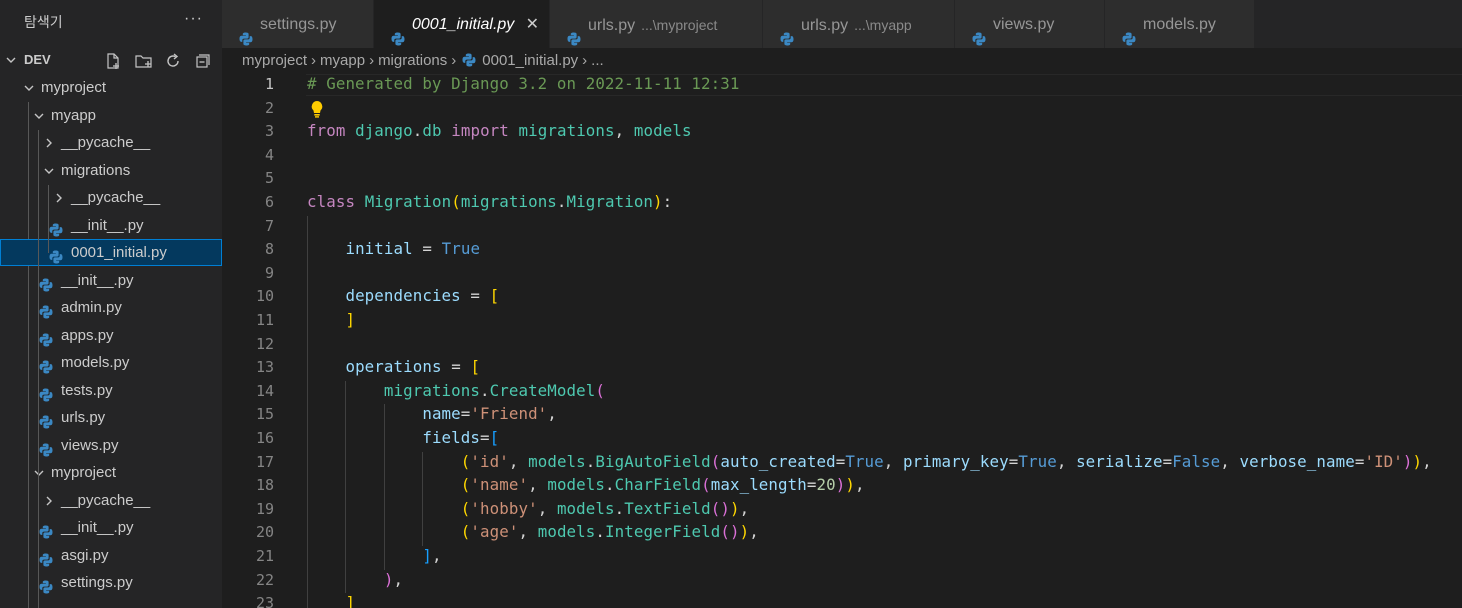 The height and width of the screenshot is (608, 1462). What do you see at coordinates (264, 438) in the screenshot?
I see `line-number: 16` at bounding box center [264, 438].